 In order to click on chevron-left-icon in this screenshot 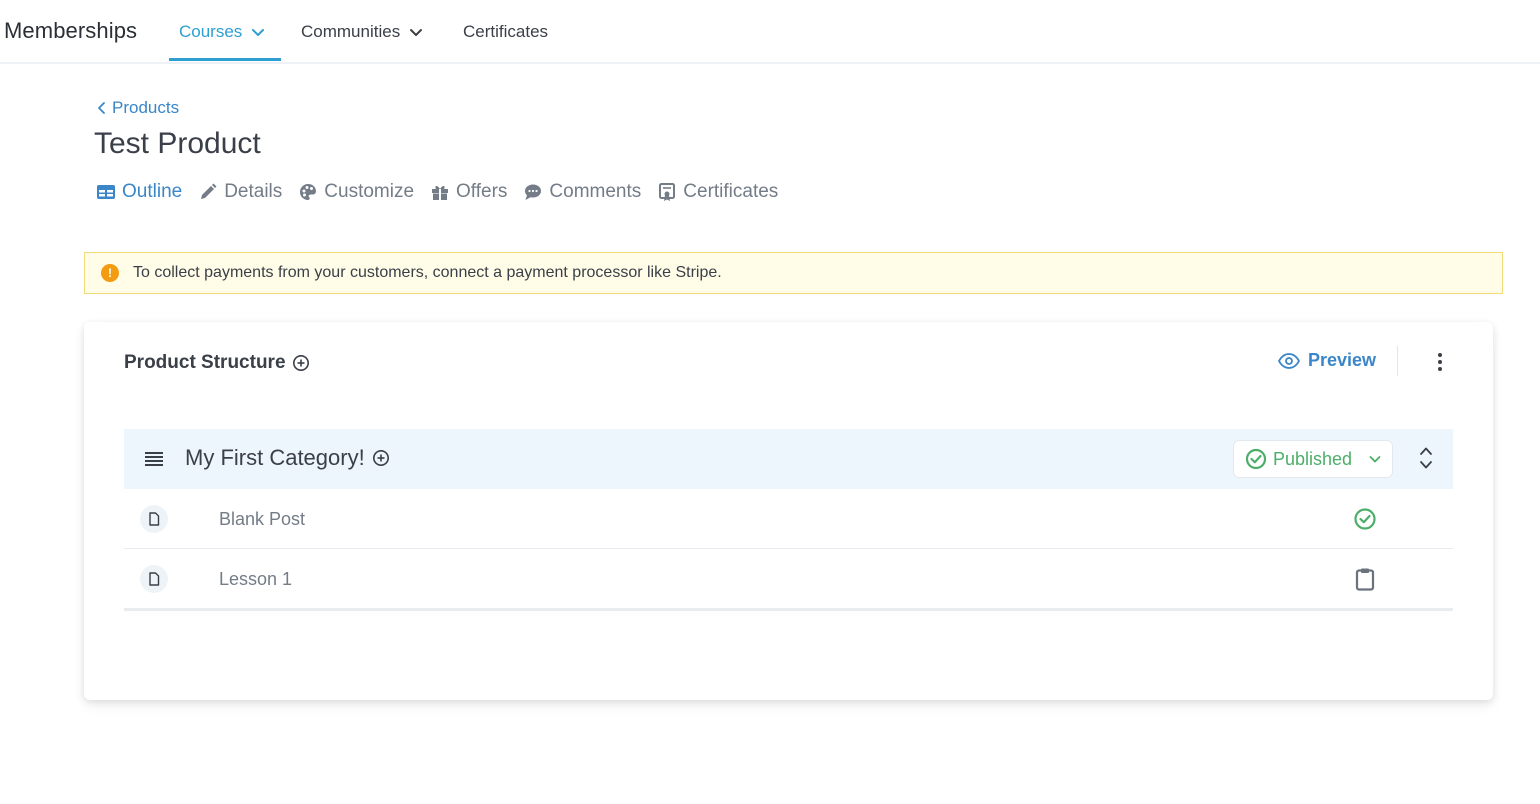, I will do `click(101, 108)`.